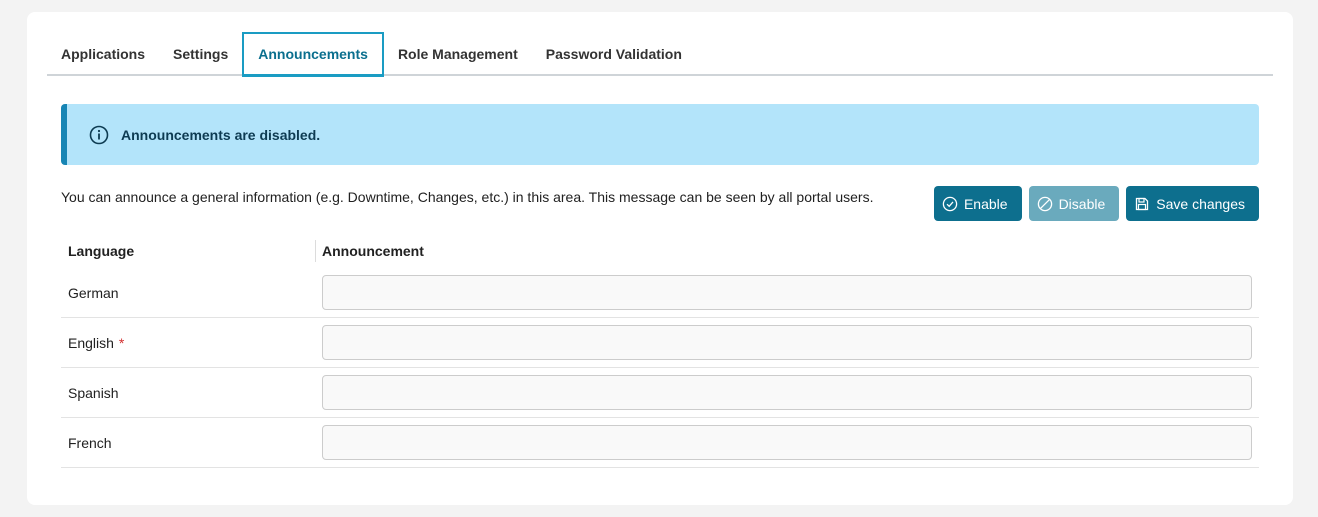  Describe the element at coordinates (191, 293) in the screenshot. I see `language-label-german: German` at that location.